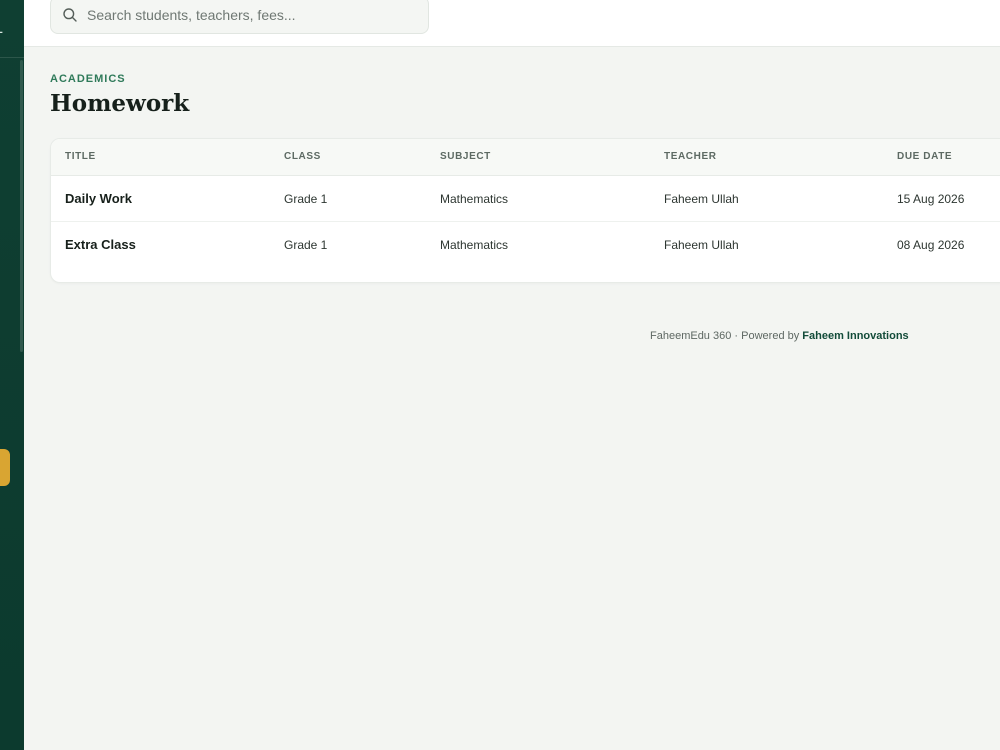 The height and width of the screenshot is (750, 1000). I want to click on column-header-teacher: TEACHER, so click(690, 156).